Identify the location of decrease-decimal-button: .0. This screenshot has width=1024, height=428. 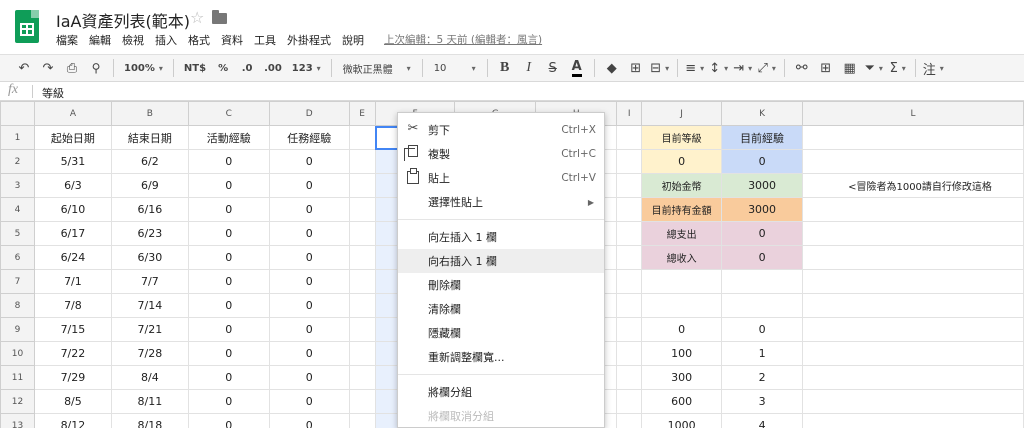
(247, 68).